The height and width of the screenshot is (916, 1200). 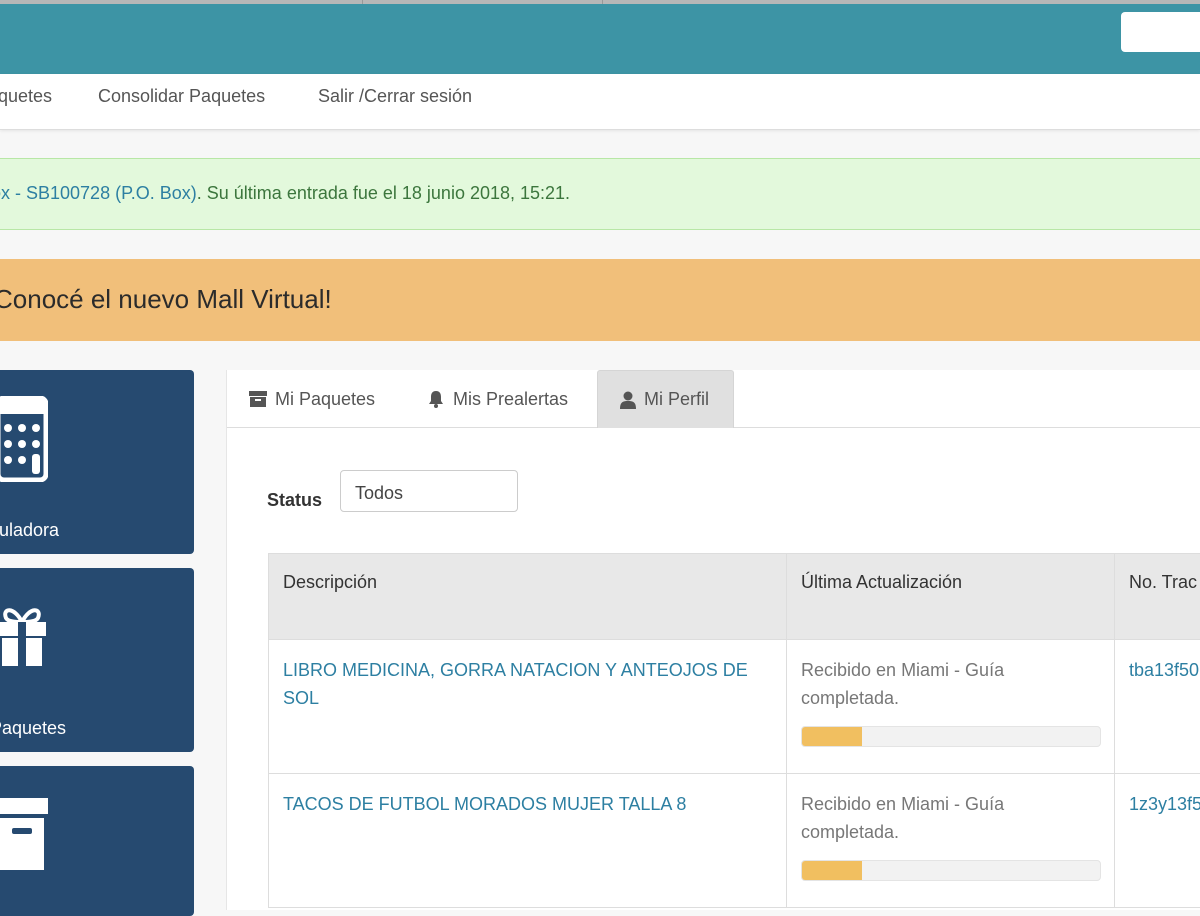 What do you see at coordinates (25, 834) in the screenshot?
I see `archive-box-icon` at bounding box center [25, 834].